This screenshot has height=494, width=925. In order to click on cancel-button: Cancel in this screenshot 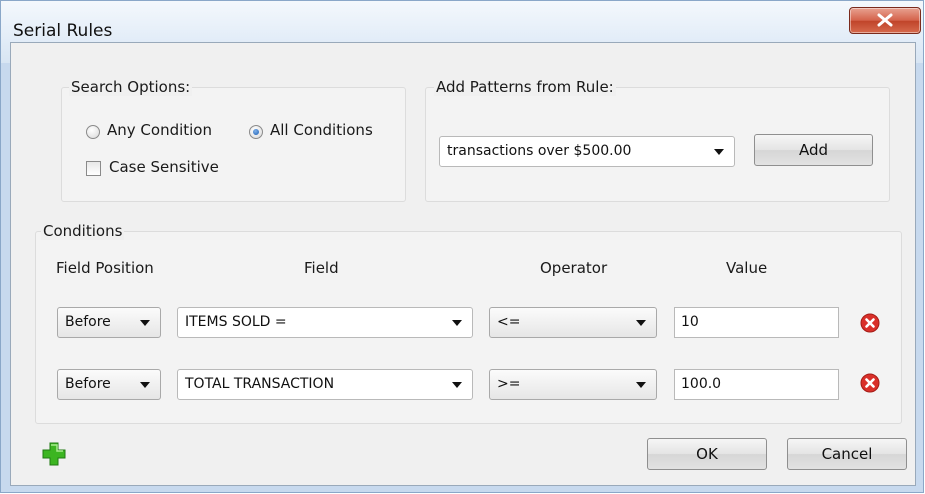, I will do `click(847, 454)`.